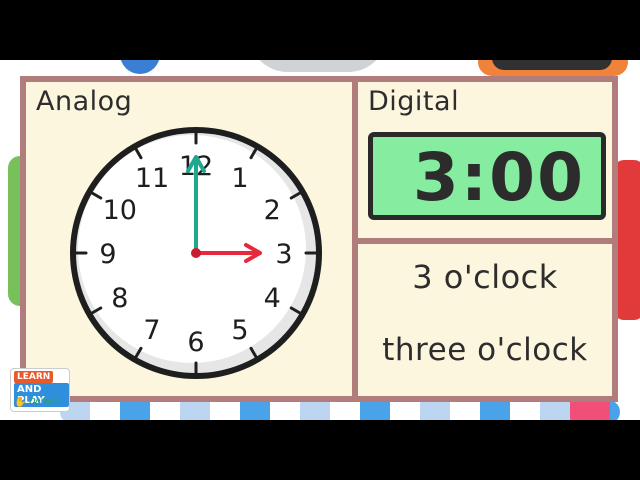  Describe the element at coordinates (44, 401) in the screenshot. I see `logo-line-3: Online!` at that location.